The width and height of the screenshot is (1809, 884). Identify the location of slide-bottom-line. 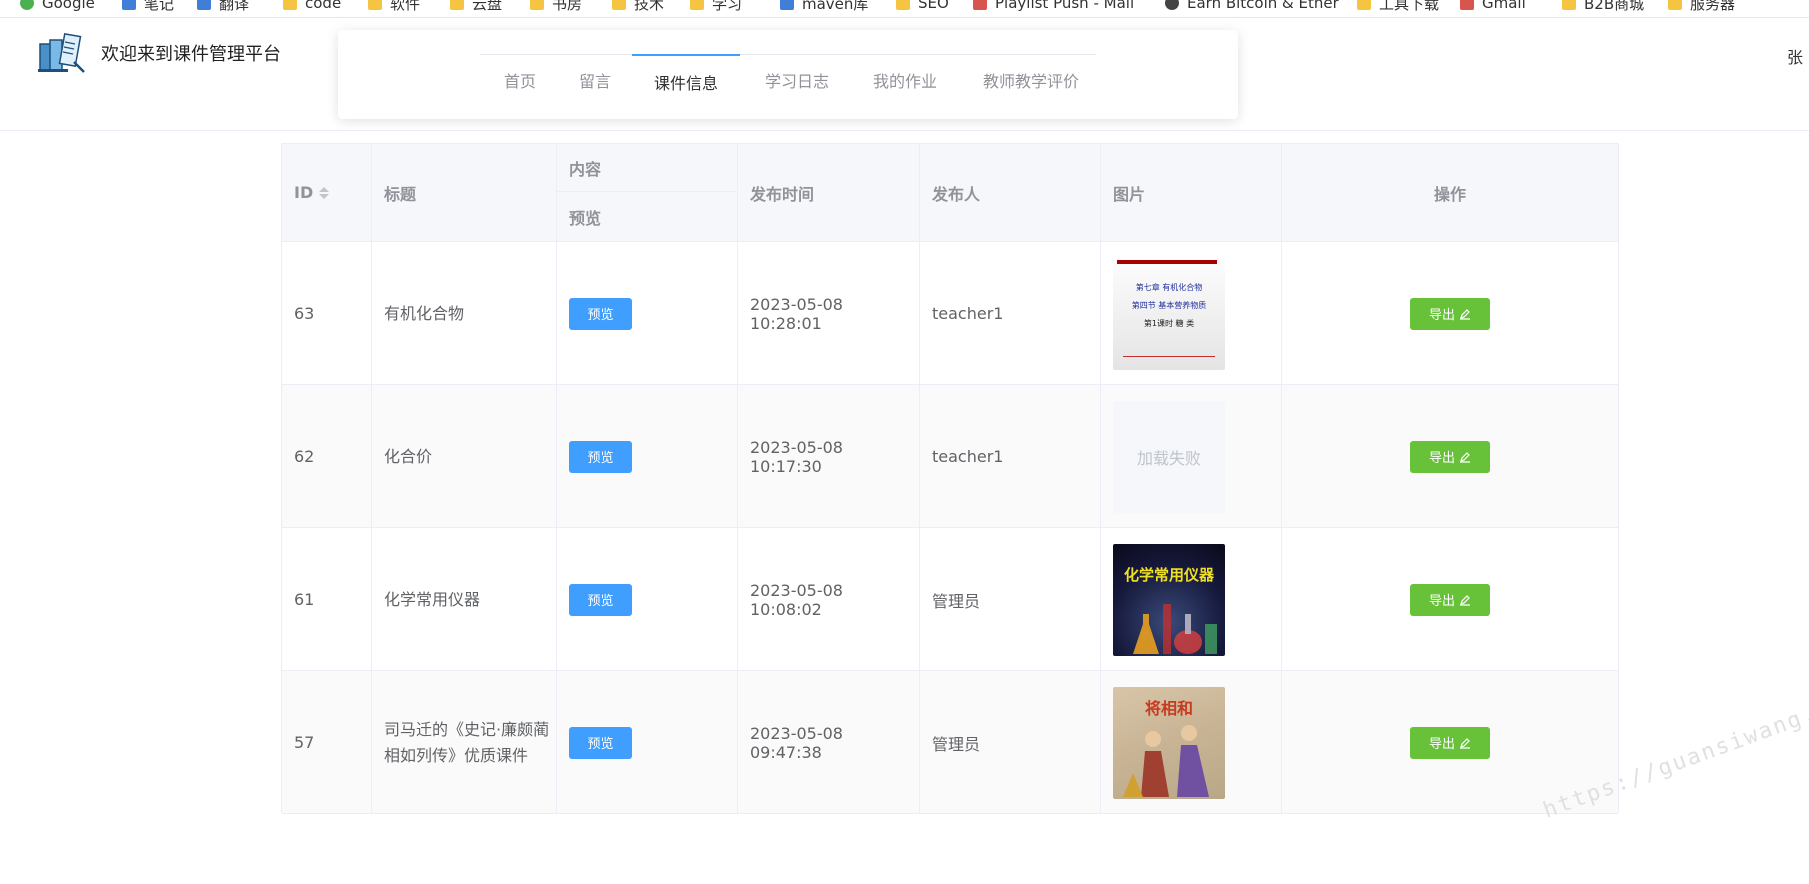
(1169, 356).